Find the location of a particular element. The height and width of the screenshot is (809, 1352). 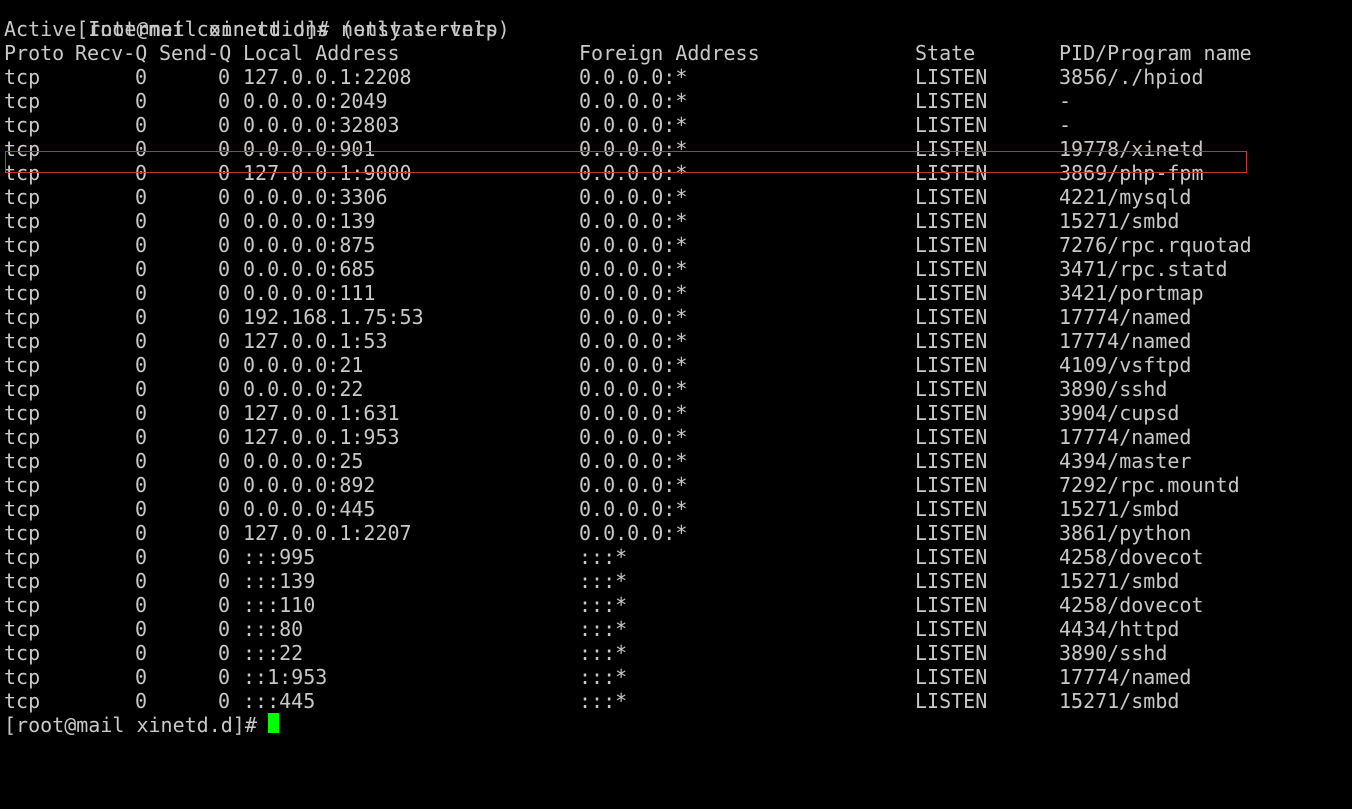

connection-row: tcp 0 0:::22:::* LISTEN 3890/sshd is located at coordinates (678, 653).